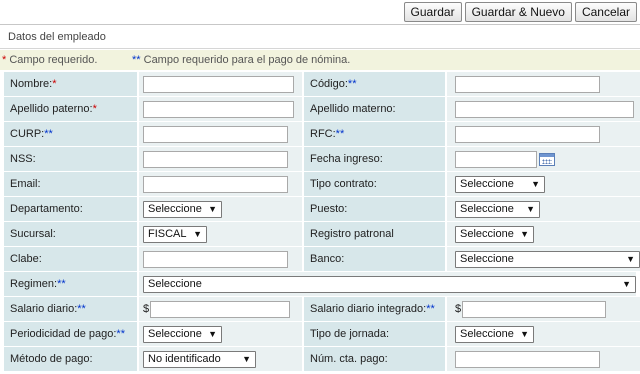  I want to click on form-row: Nombre: * Código: **, so click(322, 84).